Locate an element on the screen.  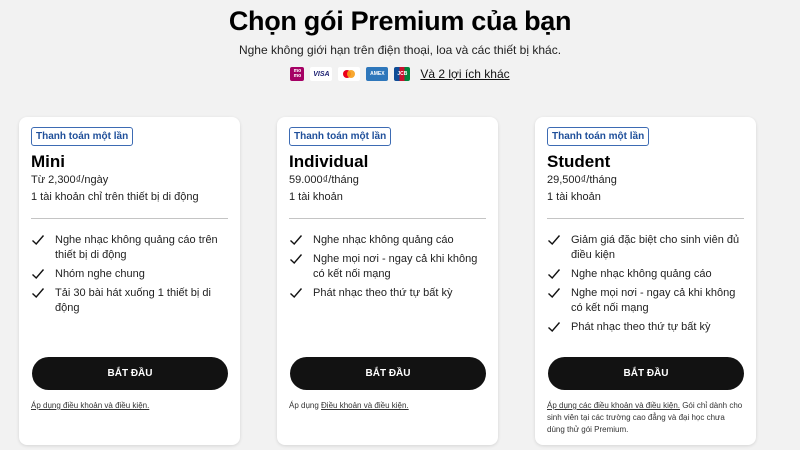
momo-icon: mo mo is located at coordinates (297, 74).